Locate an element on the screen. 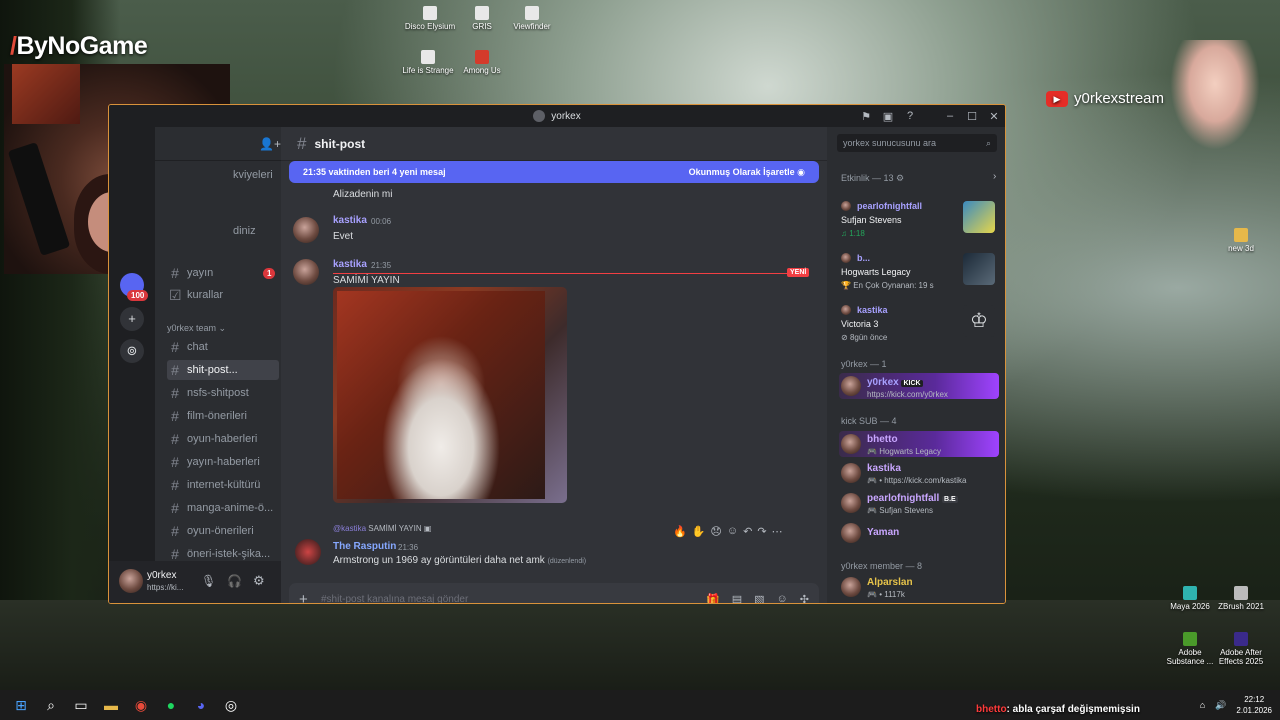  desktop-icon-among-us: Among Us is located at coordinates (482, 62).